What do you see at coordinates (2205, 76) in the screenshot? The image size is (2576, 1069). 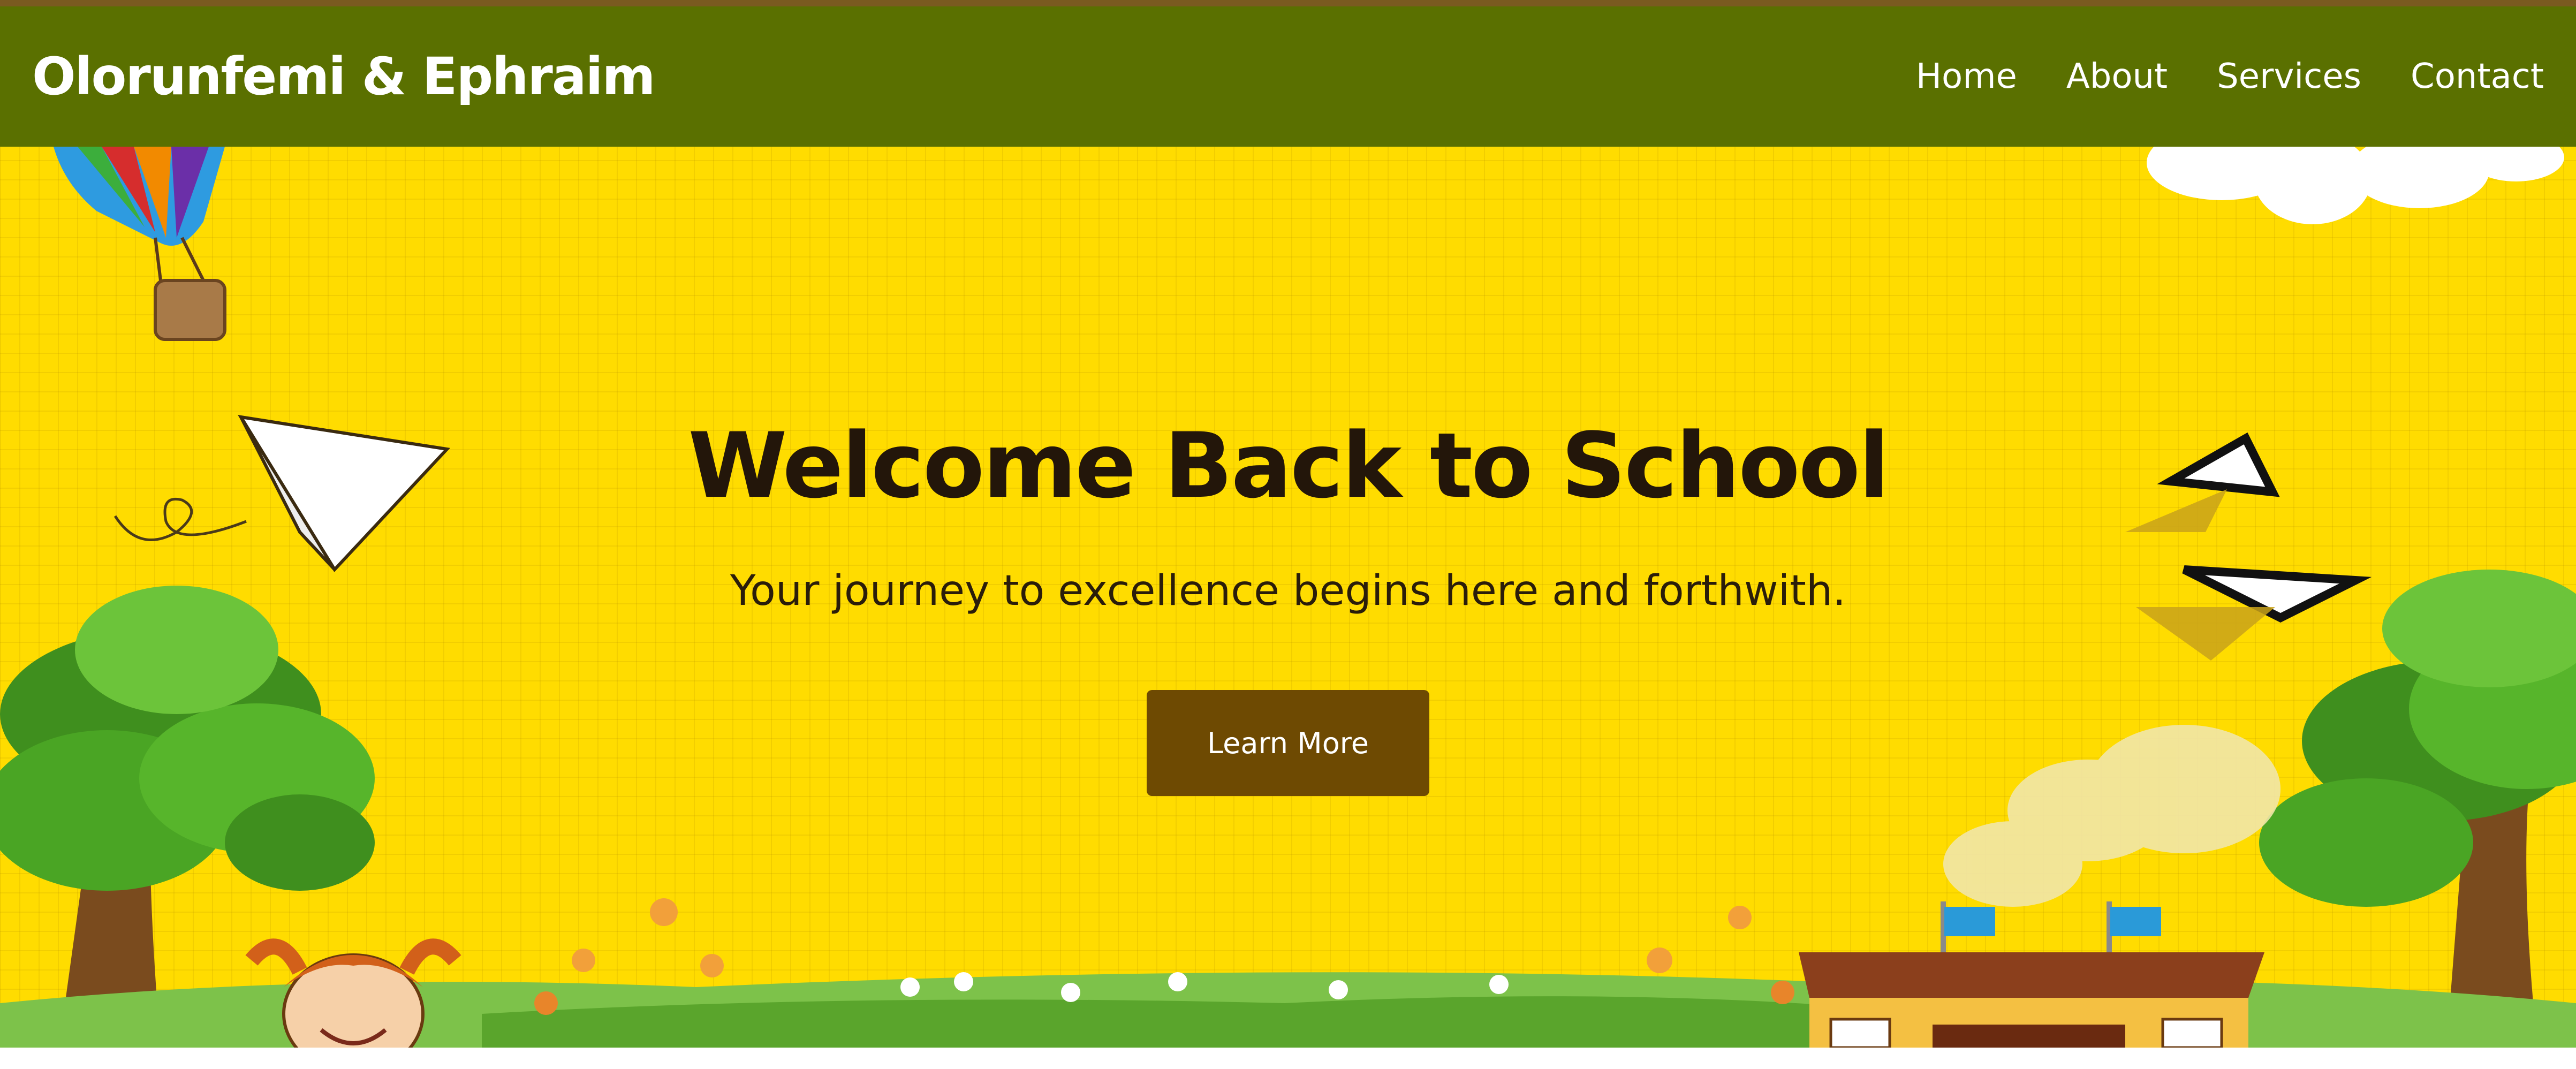 I see `nav-links: Home About Services Contact` at bounding box center [2205, 76].